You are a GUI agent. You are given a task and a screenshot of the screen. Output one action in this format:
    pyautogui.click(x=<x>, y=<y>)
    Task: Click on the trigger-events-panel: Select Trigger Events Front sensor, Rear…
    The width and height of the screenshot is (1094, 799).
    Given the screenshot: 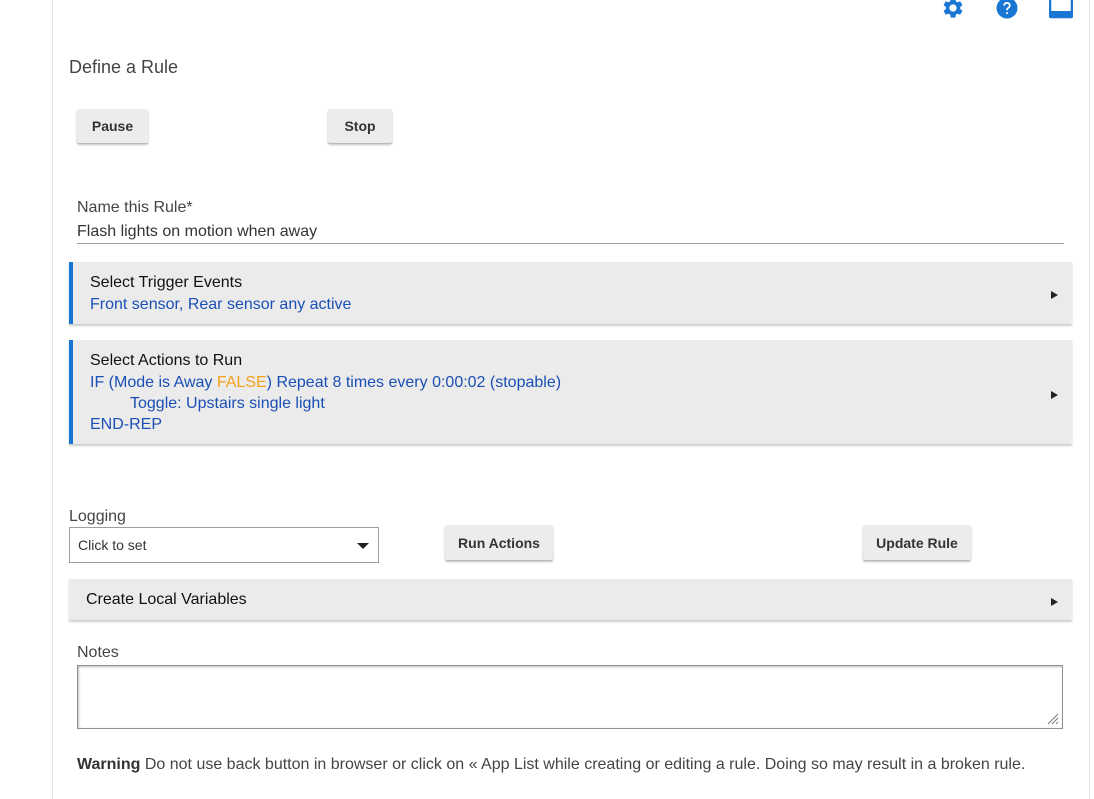 What is the action you would take?
    pyautogui.click(x=570, y=293)
    